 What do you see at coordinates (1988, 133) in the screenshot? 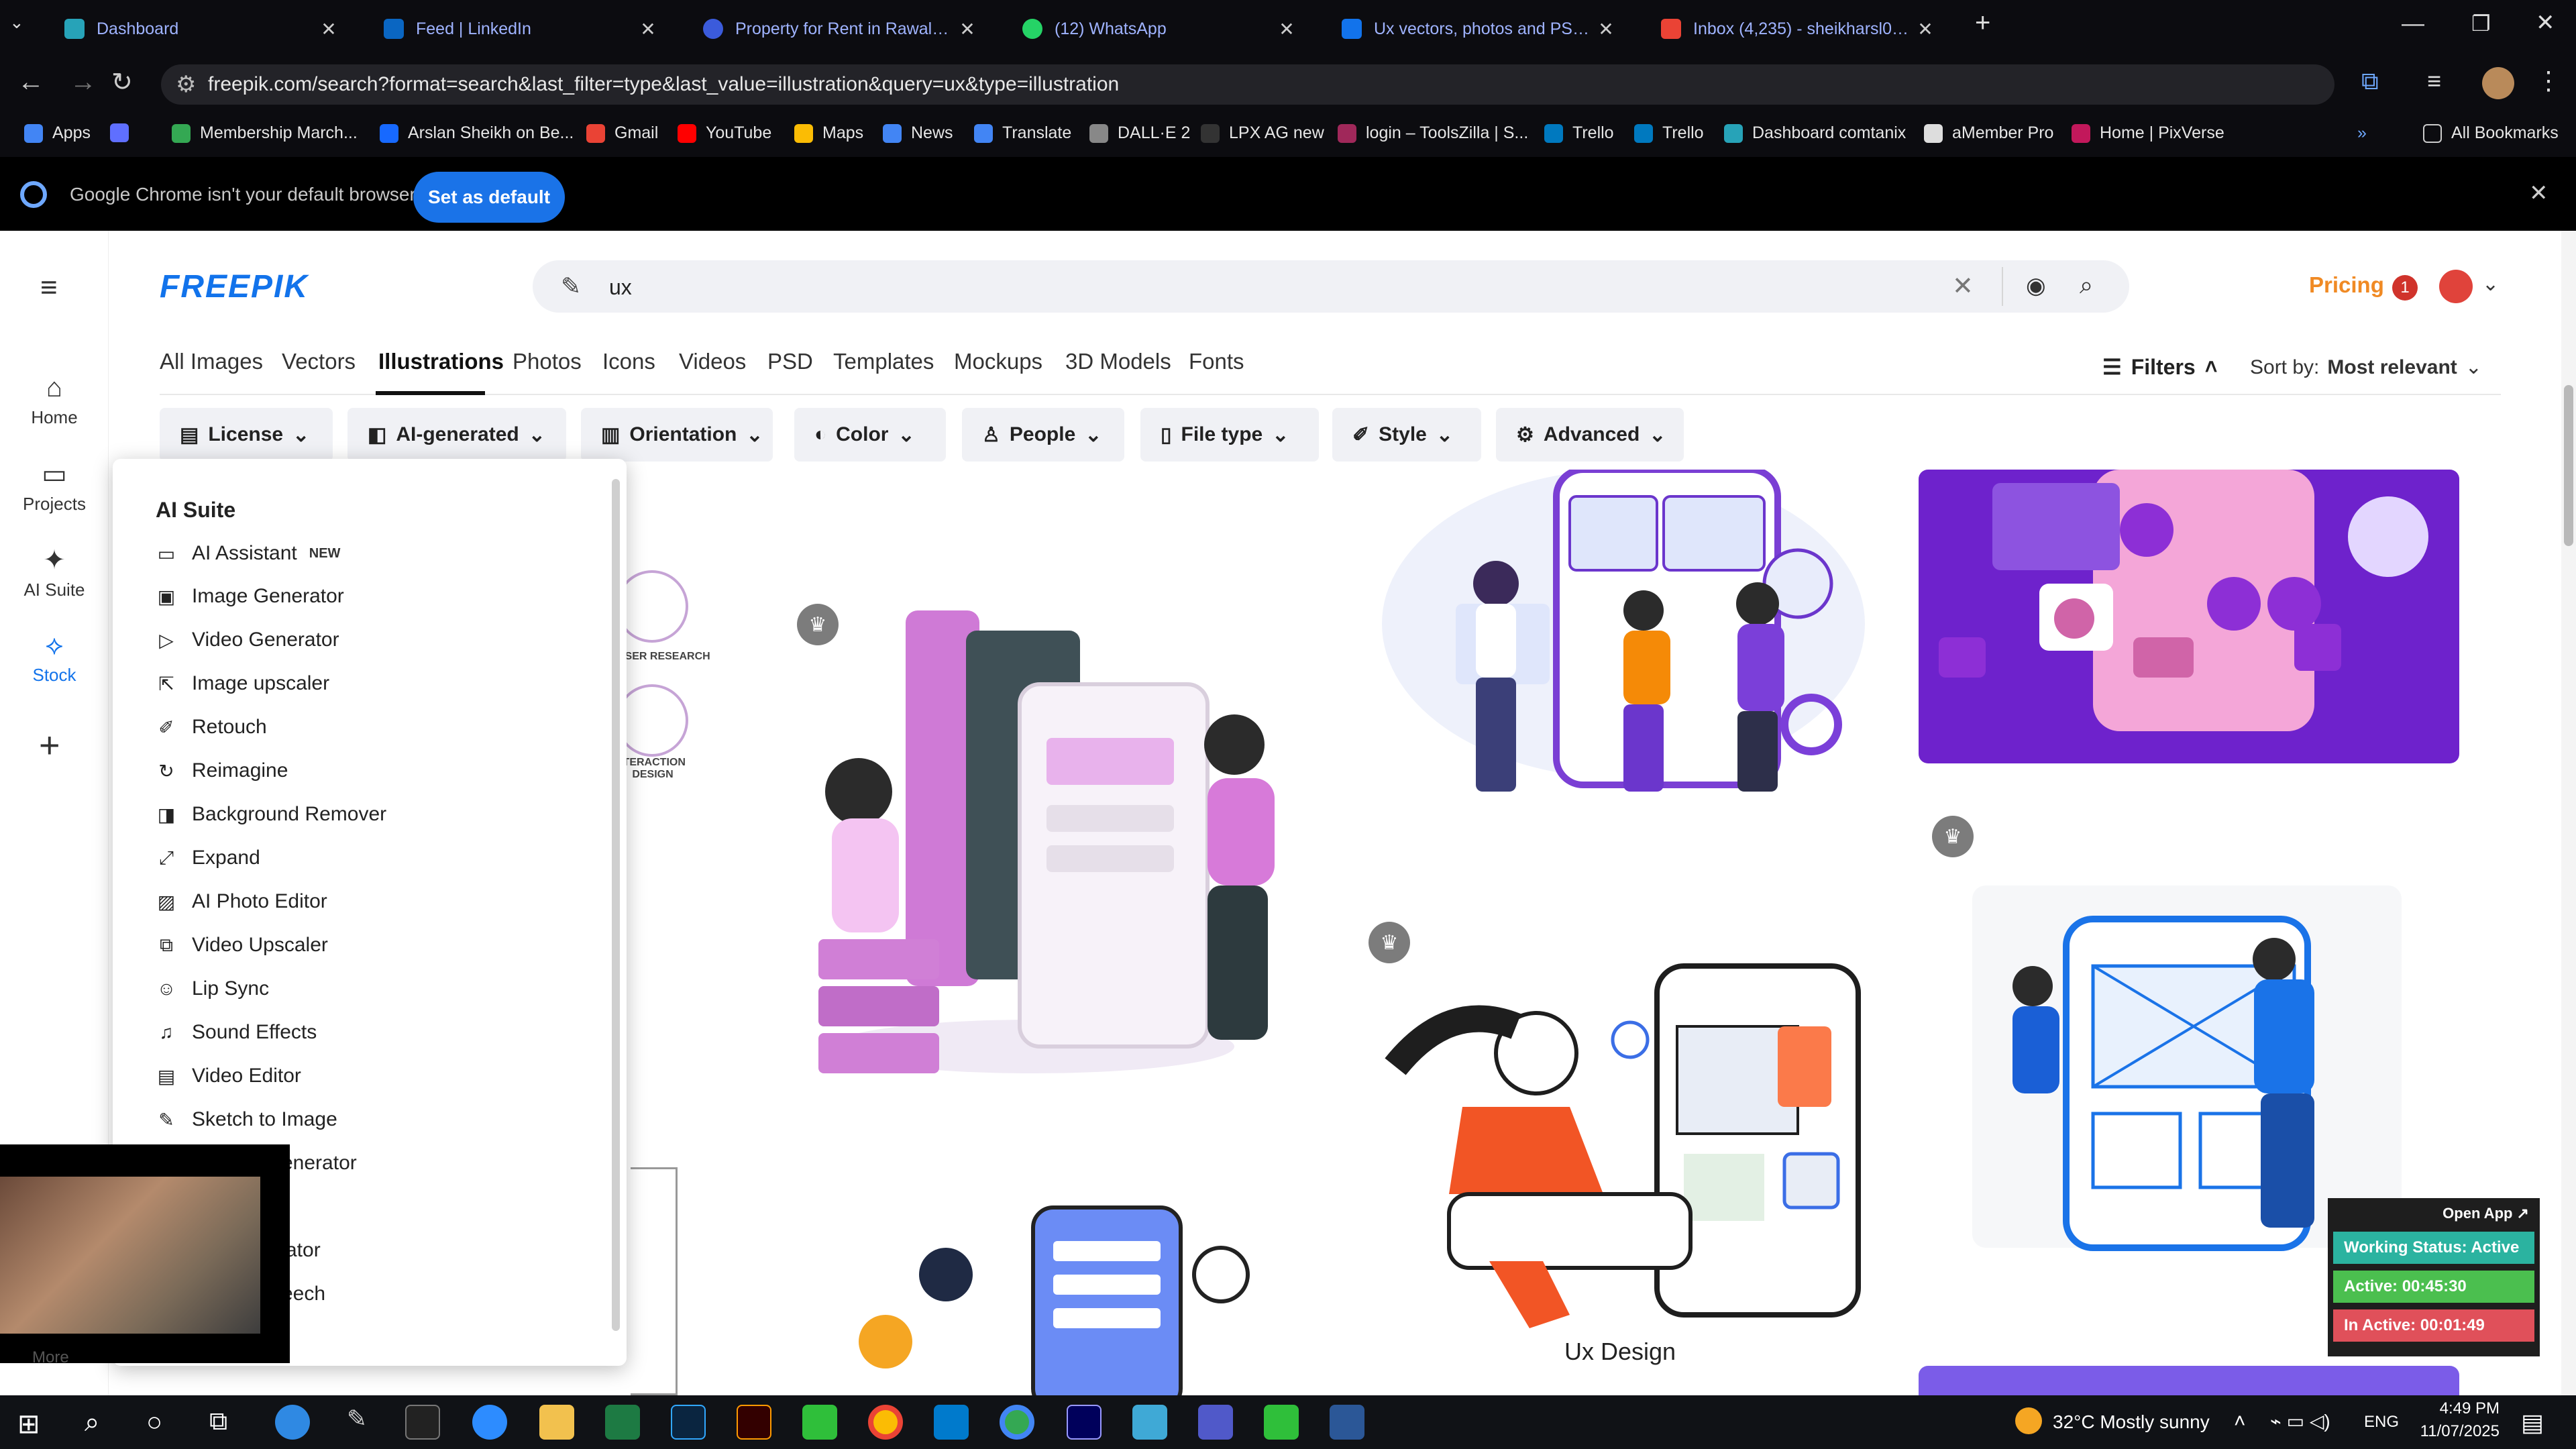
I see `bookmark-amember: aMember Pro` at bounding box center [1988, 133].